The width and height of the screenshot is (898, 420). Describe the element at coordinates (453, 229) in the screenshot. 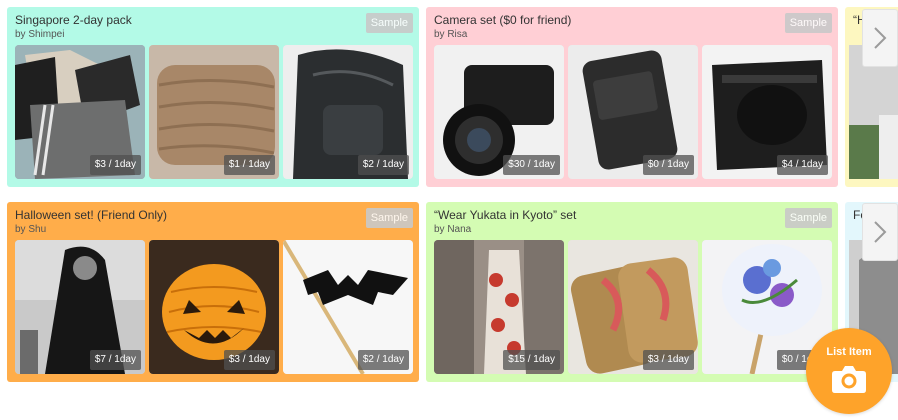

I see `set-author: by Nana` at that location.